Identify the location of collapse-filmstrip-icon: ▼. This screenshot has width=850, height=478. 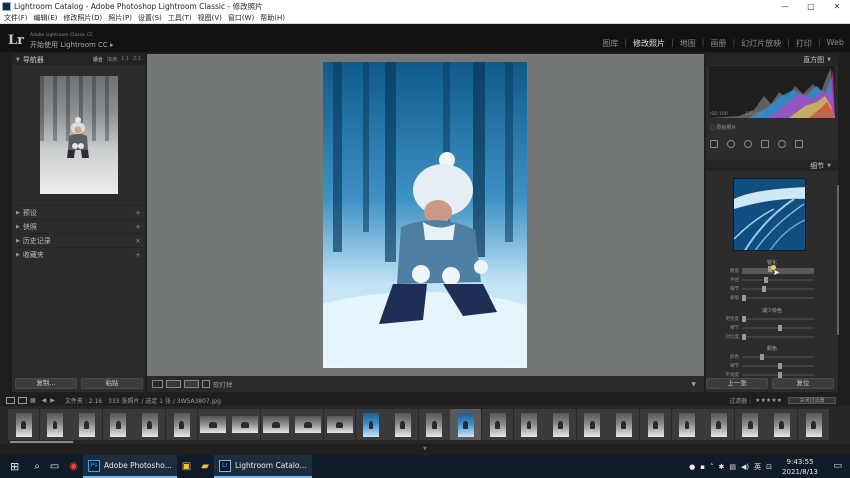
(425, 449).